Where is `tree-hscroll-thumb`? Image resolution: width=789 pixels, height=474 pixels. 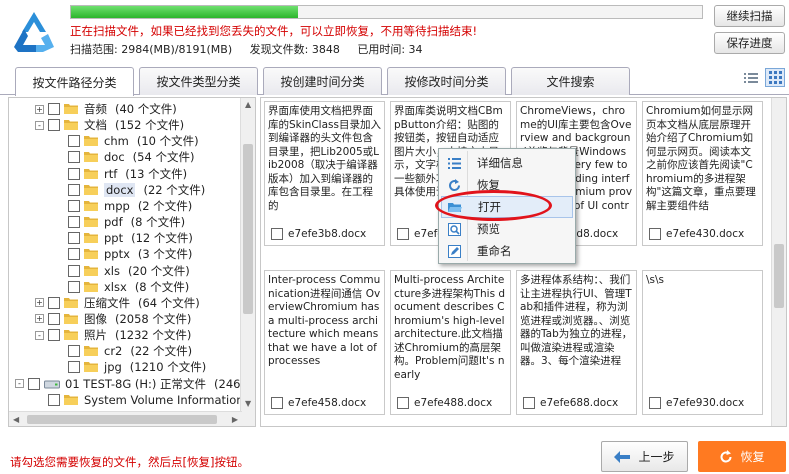
tree-hscroll-thumb is located at coordinates (122, 419).